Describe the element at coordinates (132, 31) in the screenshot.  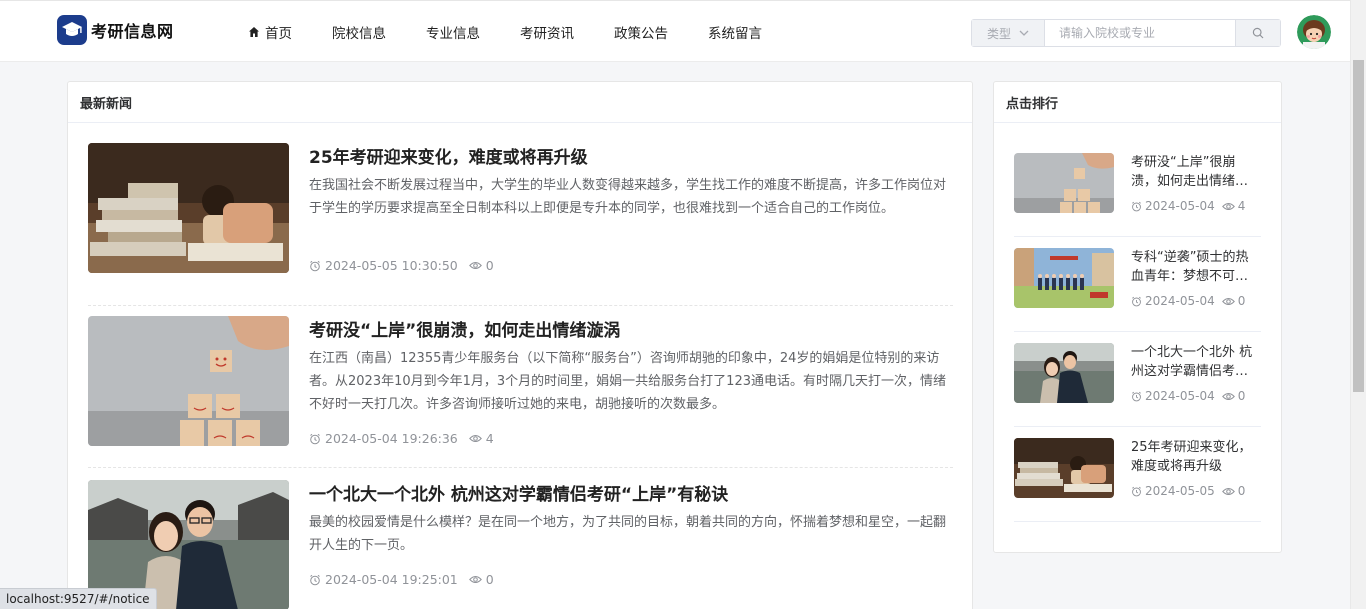
I see `site-logo-text: 考研信息网` at that location.